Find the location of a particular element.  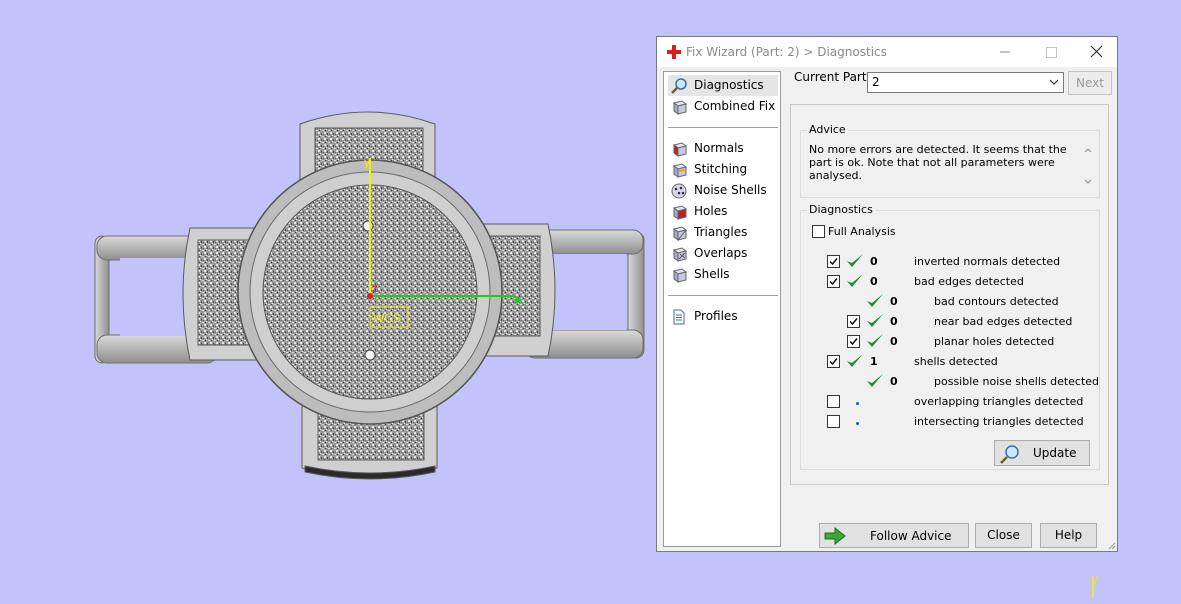

nav-item-profiles: Profiles is located at coordinates (723, 316).